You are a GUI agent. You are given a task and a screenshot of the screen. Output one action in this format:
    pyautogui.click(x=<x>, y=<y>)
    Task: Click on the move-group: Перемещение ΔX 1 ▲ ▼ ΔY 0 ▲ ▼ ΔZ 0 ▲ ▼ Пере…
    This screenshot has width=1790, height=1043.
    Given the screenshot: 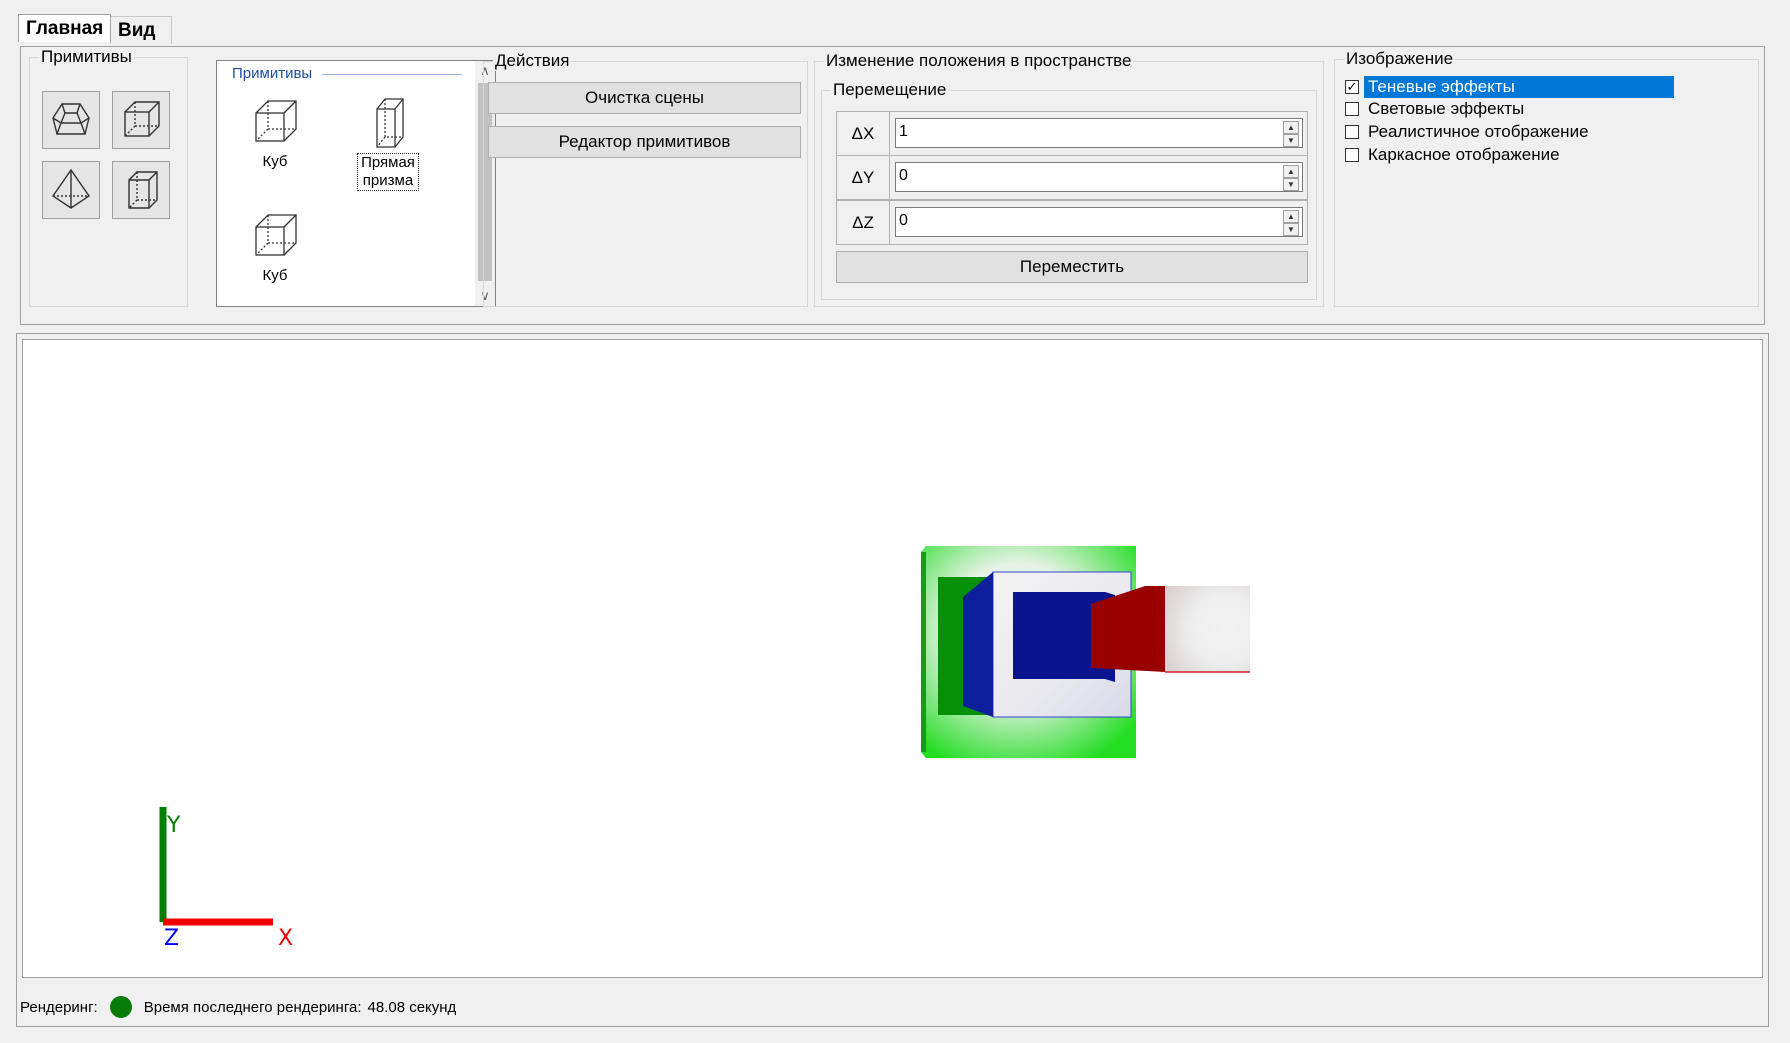 What is the action you would take?
    pyautogui.click(x=1069, y=190)
    